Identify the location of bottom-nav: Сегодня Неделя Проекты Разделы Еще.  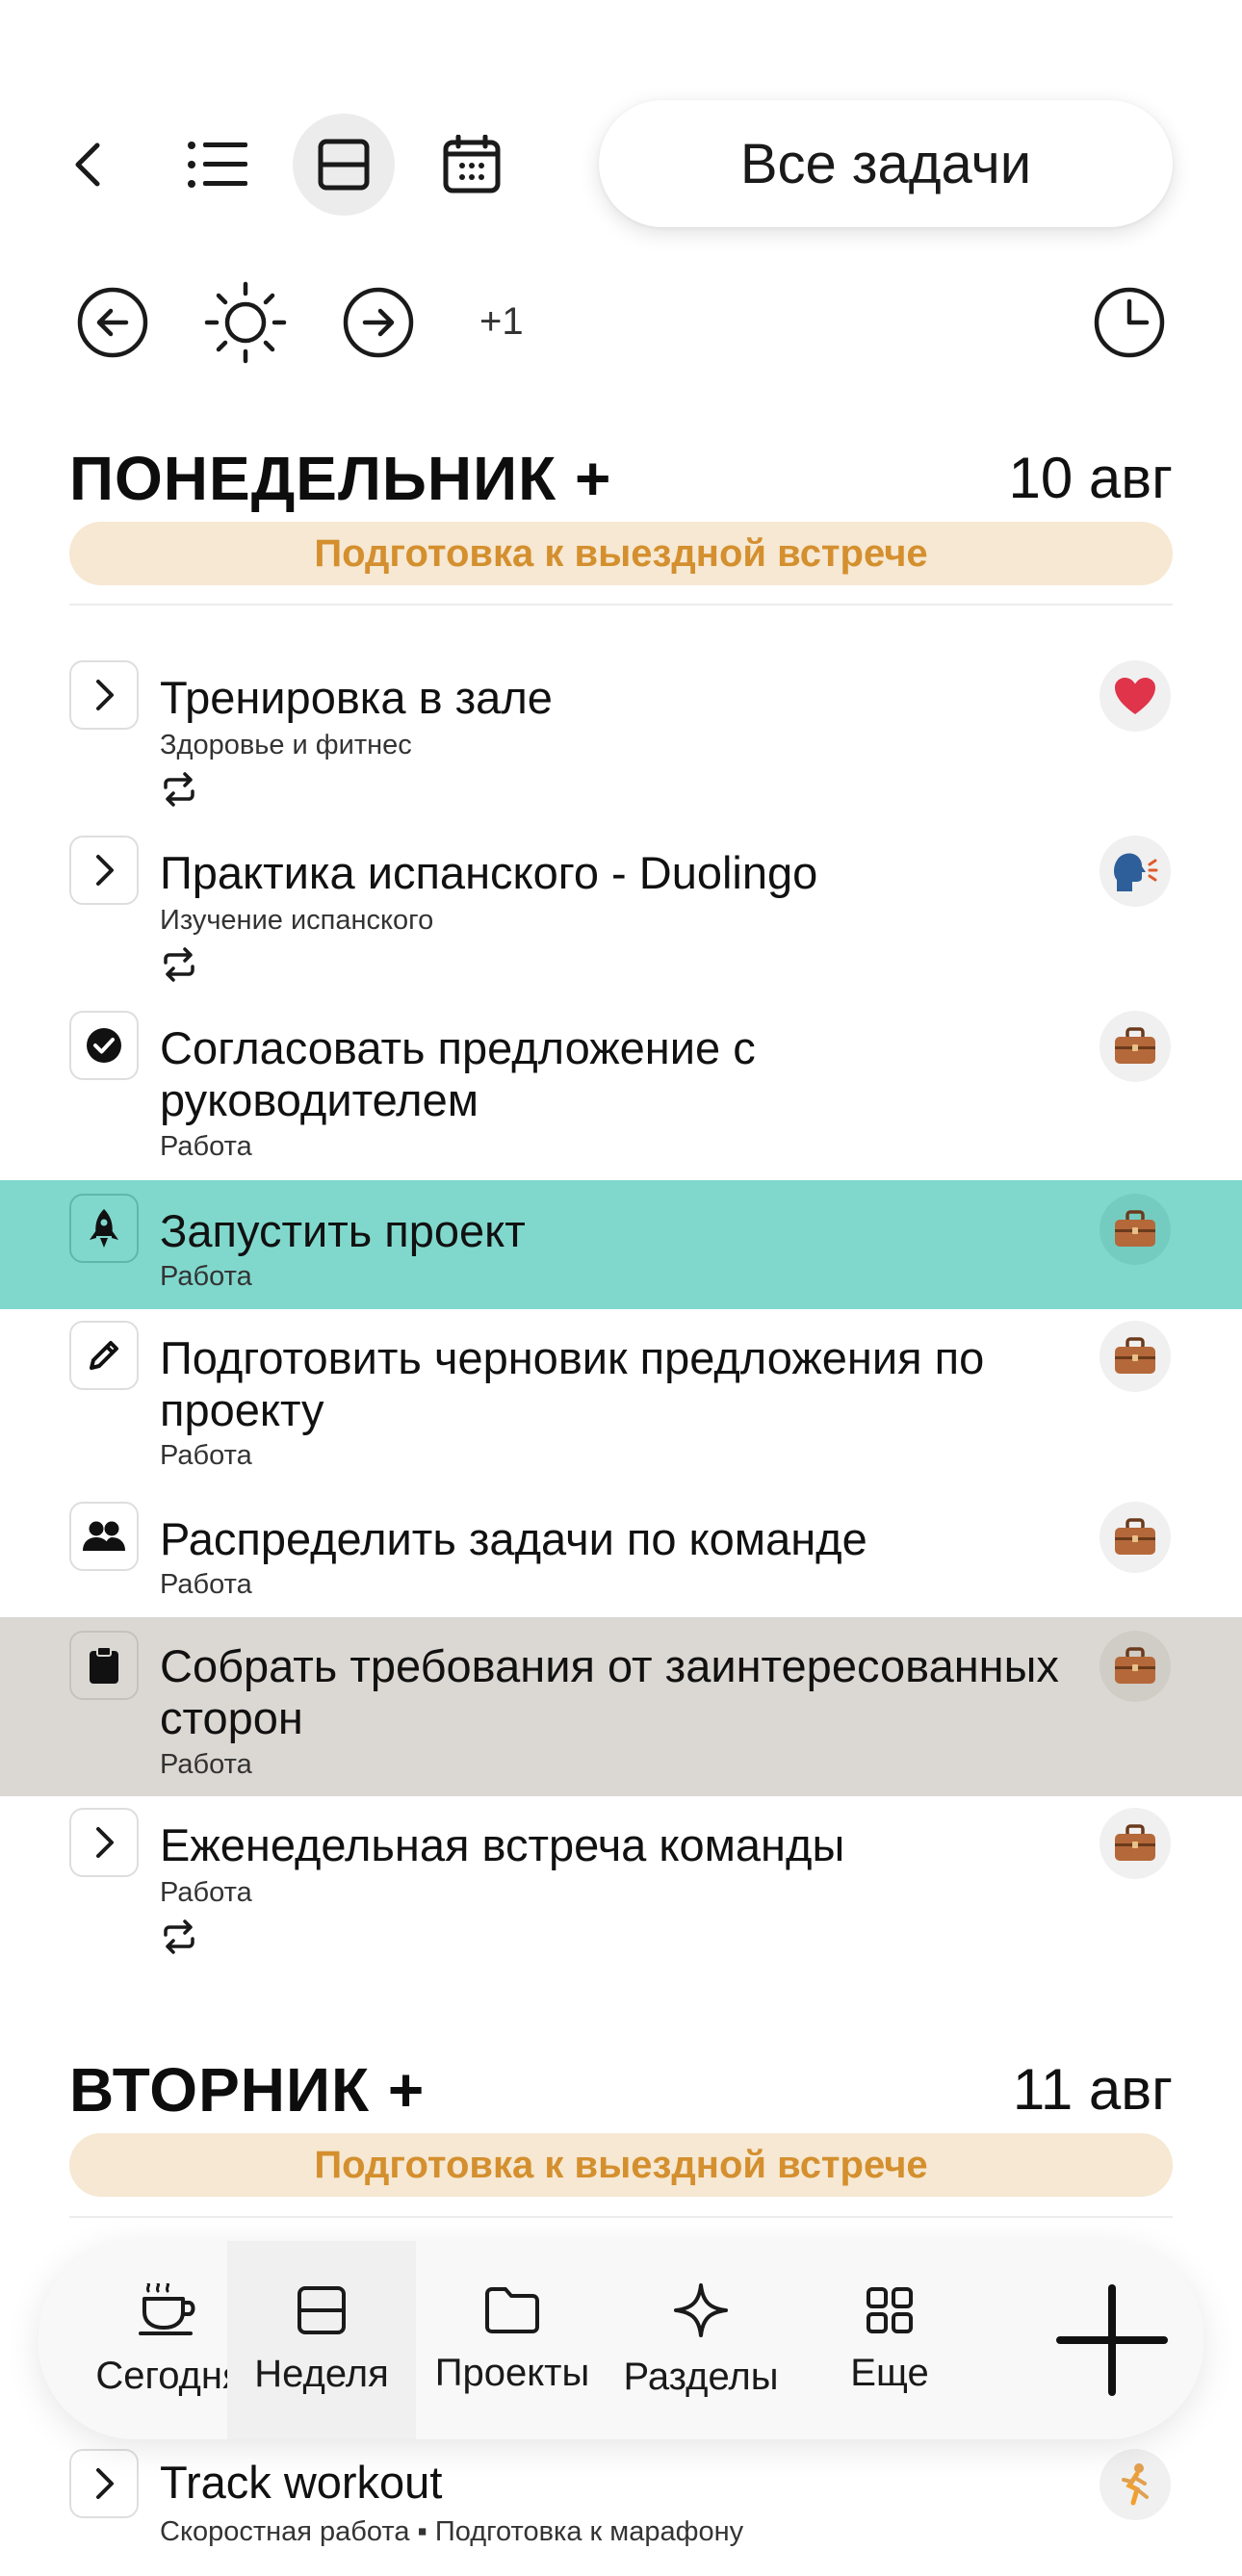
(621, 2340).